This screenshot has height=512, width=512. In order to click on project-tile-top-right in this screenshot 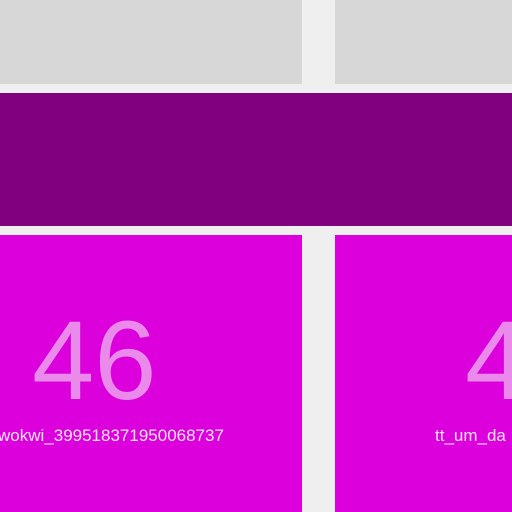, I will do `click(423, 42)`.